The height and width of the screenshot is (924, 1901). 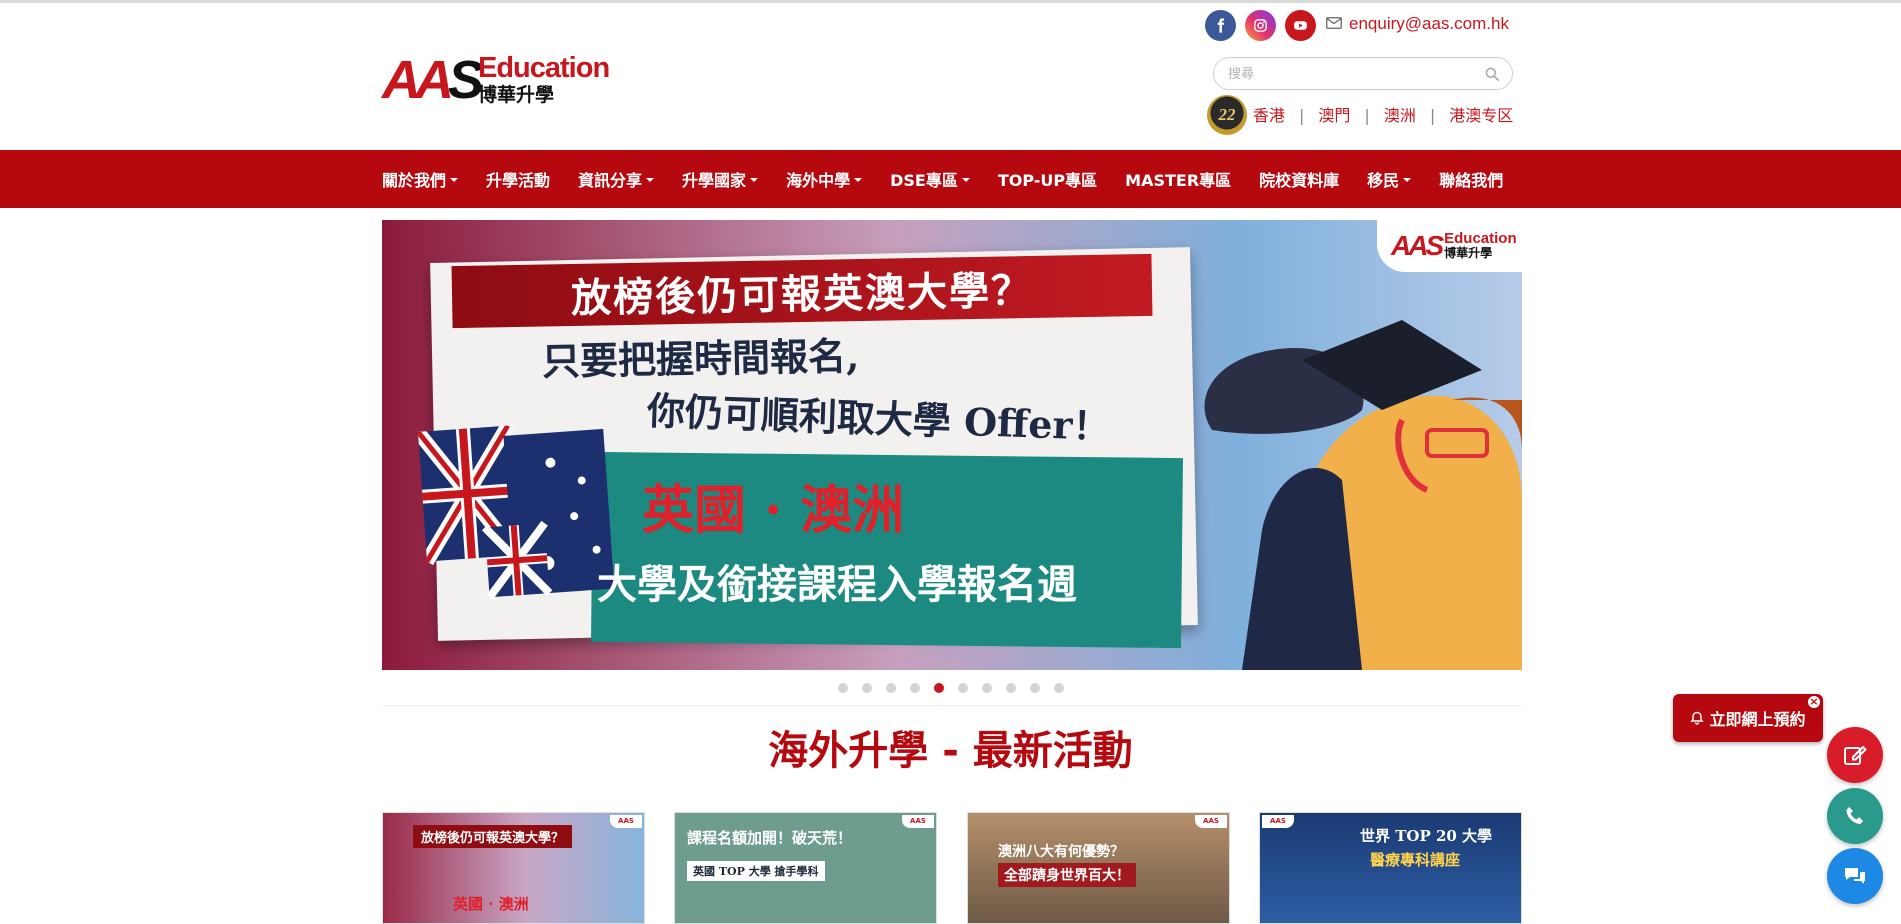 I want to click on nav-top-up: TOP-UP專區, so click(x=1047, y=179).